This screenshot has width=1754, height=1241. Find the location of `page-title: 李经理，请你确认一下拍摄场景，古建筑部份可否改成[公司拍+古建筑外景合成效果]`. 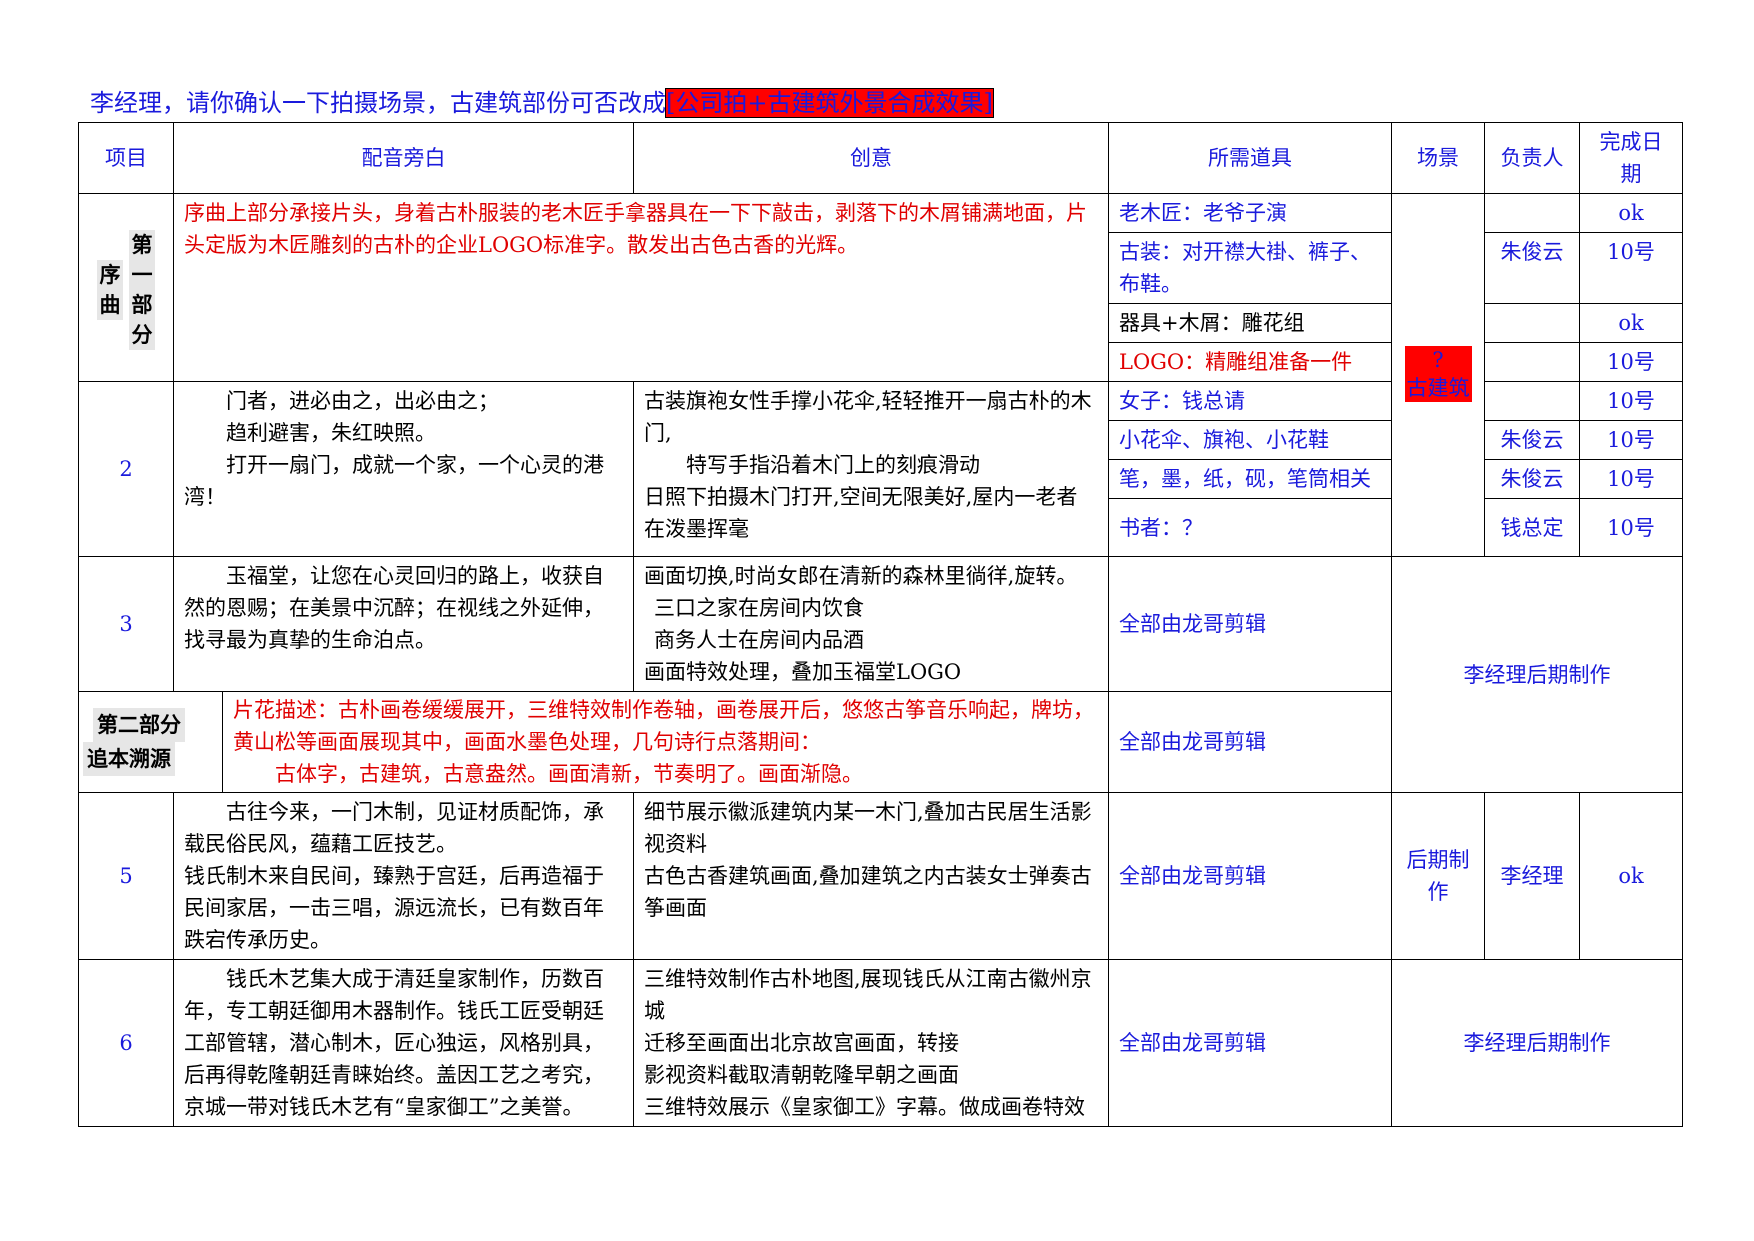

page-title: 李经理，请你确认一下拍摄场景，古建筑部份可否改成[公司拍+古建筑外景合成效果] is located at coordinates (542, 103).